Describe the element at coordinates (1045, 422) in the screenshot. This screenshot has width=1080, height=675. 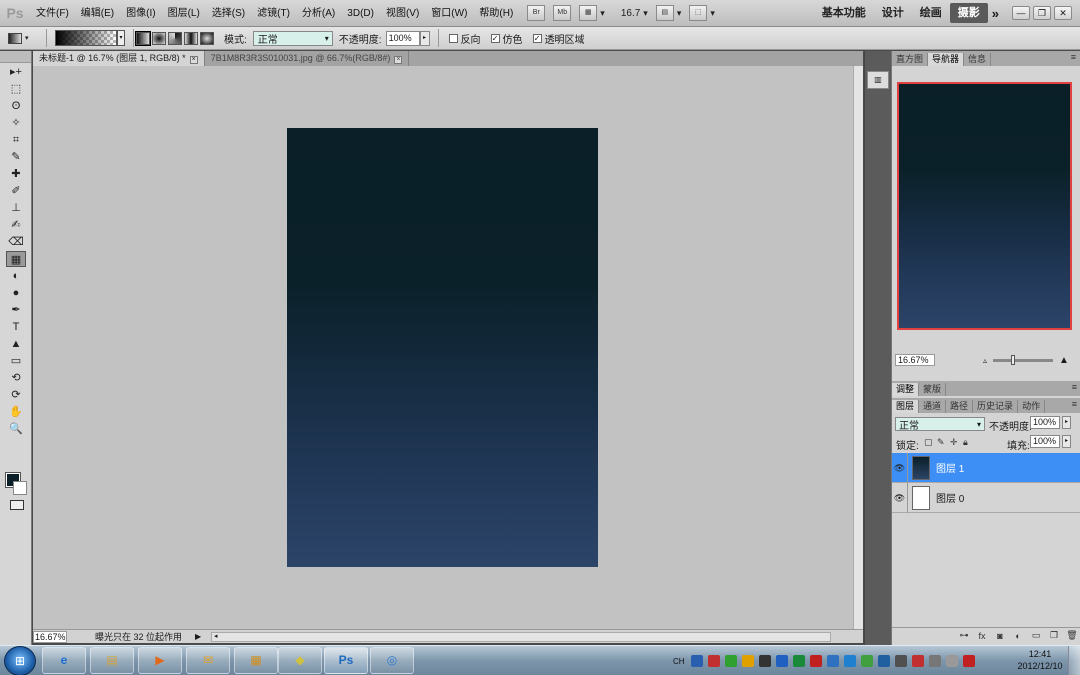
I see `layer-opacity-field: 100%` at that location.